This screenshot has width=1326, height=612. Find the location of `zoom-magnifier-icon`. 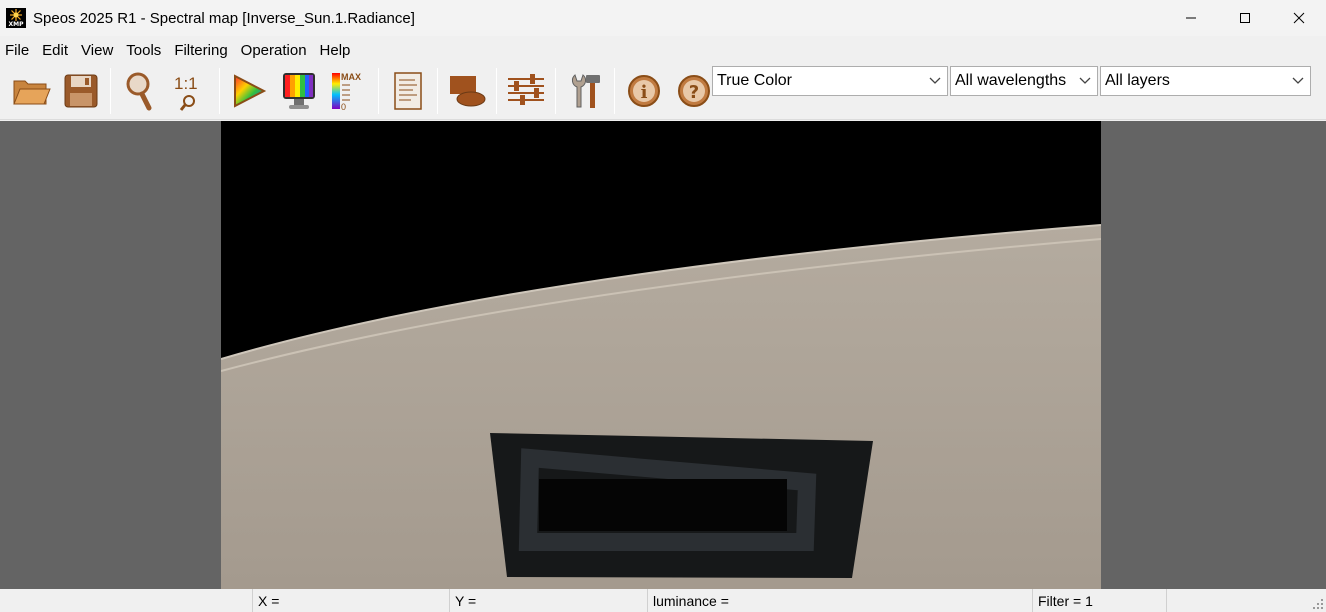

zoom-magnifier-icon is located at coordinates (139, 91).